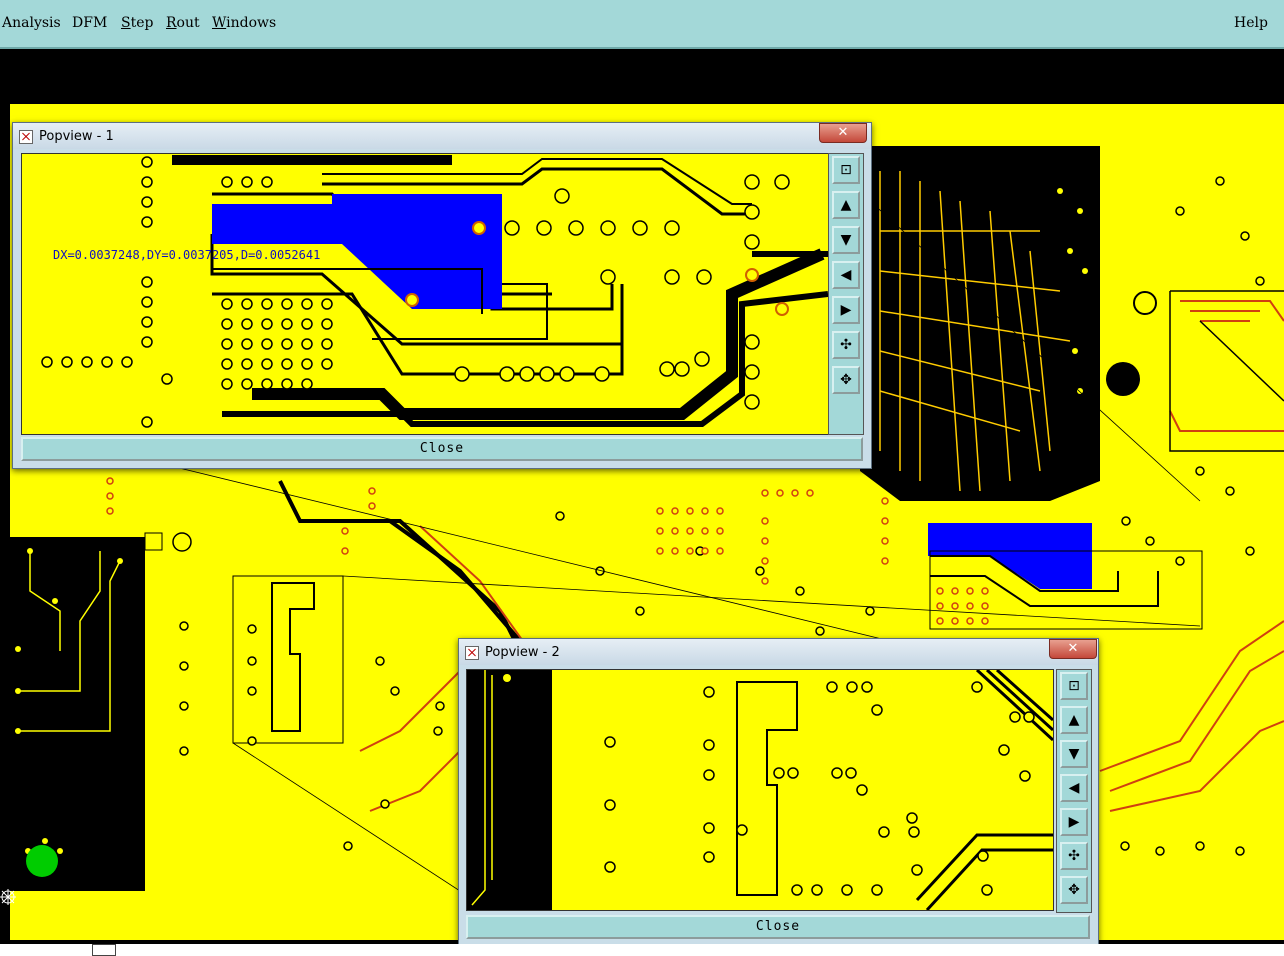  What do you see at coordinates (642, 950) in the screenshot?
I see `status-bar` at bounding box center [642, 950].